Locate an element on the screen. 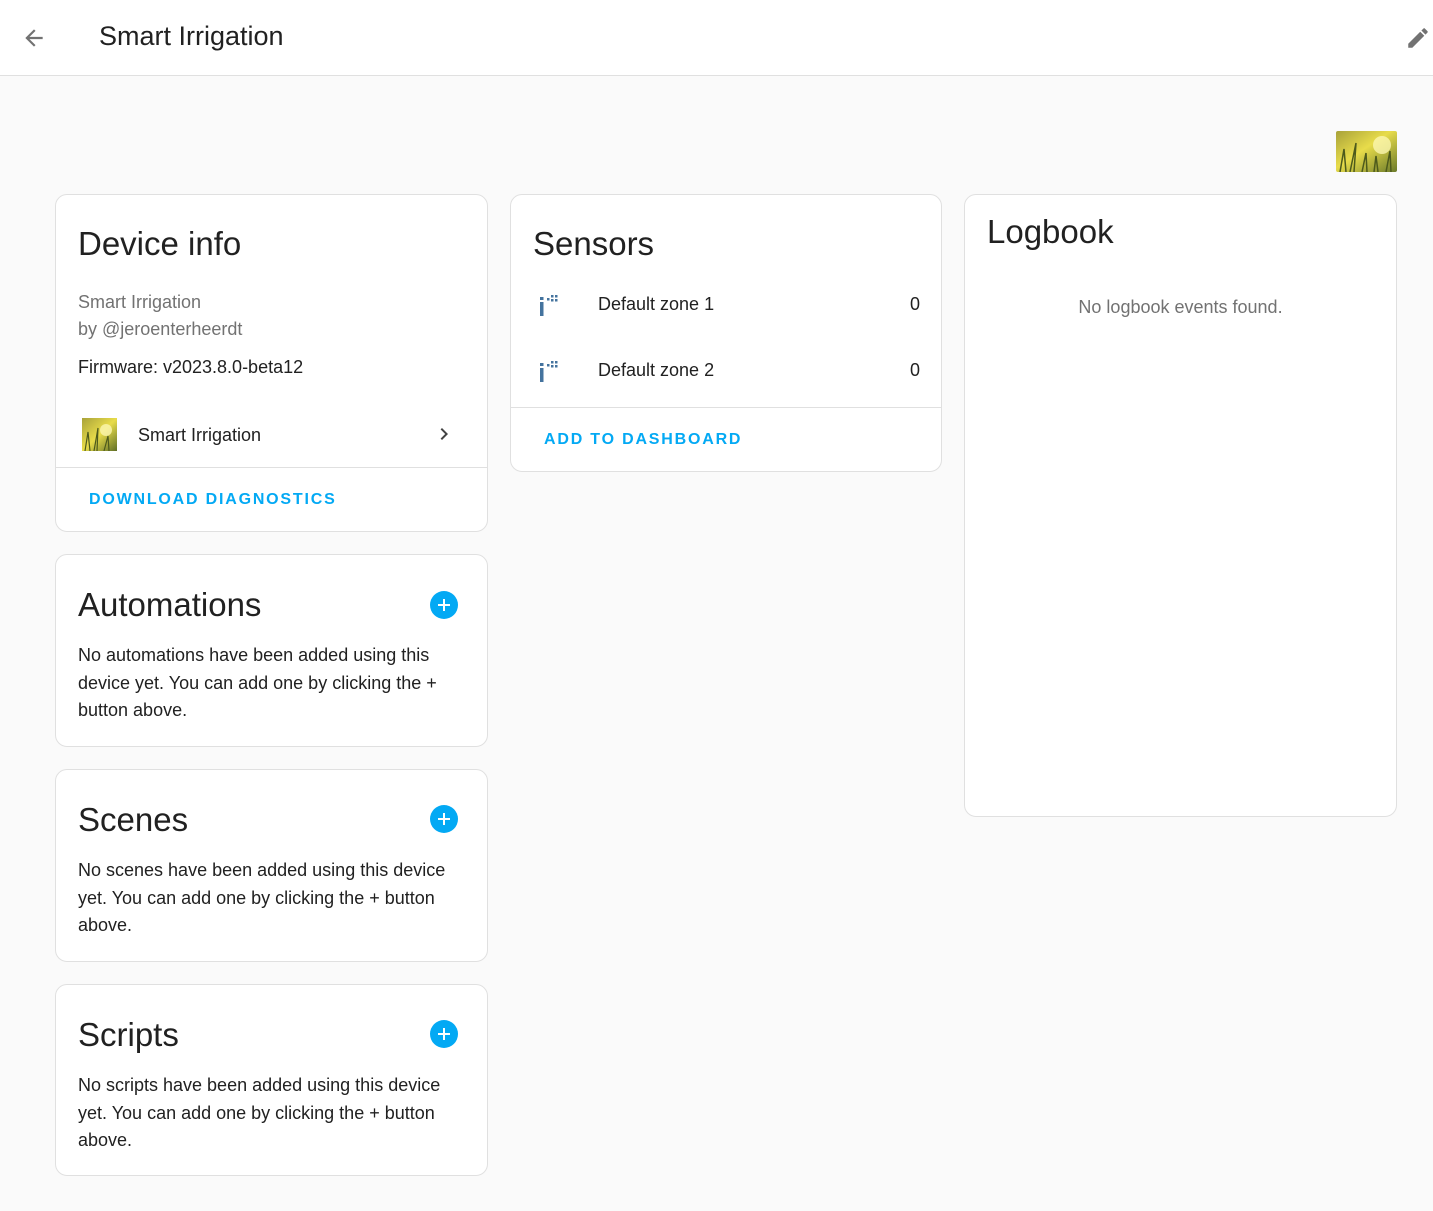  add-automation-button is located at coordinates (444, 605).